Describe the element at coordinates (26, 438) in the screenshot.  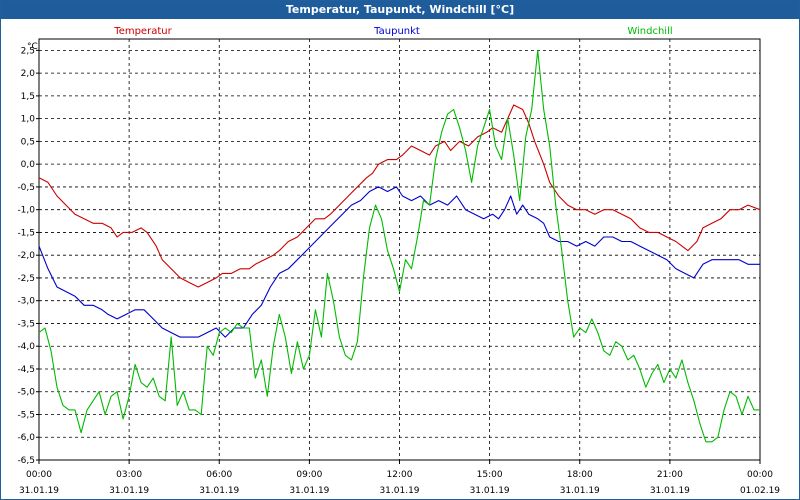
I see `y-tick-label: -6,0` at that location.